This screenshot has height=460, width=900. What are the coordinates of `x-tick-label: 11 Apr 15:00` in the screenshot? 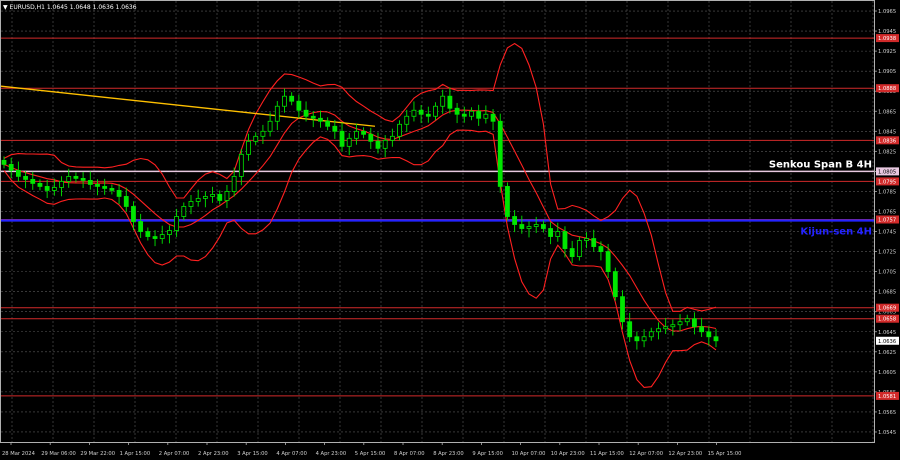 It's located at (607, 454).